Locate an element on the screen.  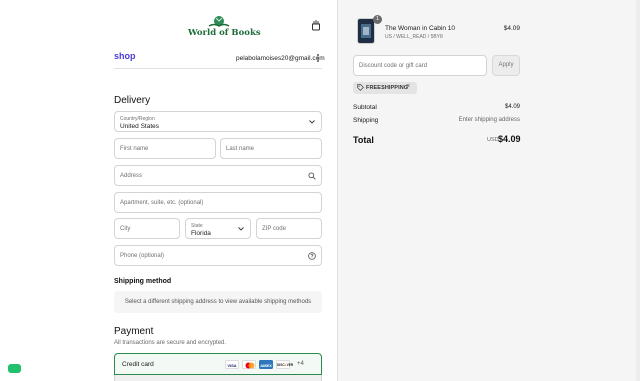
state-label: State is located at coordinates (197, 226).